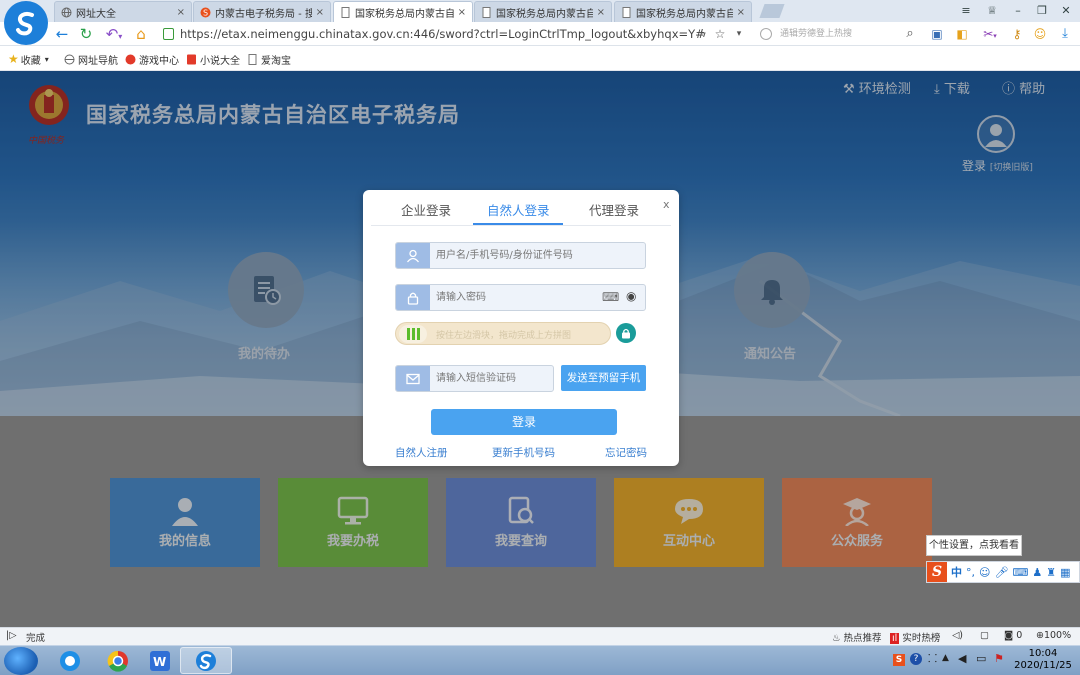 The height and width of the screenshot is (675, 1080). Describe the element at coordinates (1043, 660) in the screenshot. I see `system-clock: 10:04 2020/11/25` at that location.